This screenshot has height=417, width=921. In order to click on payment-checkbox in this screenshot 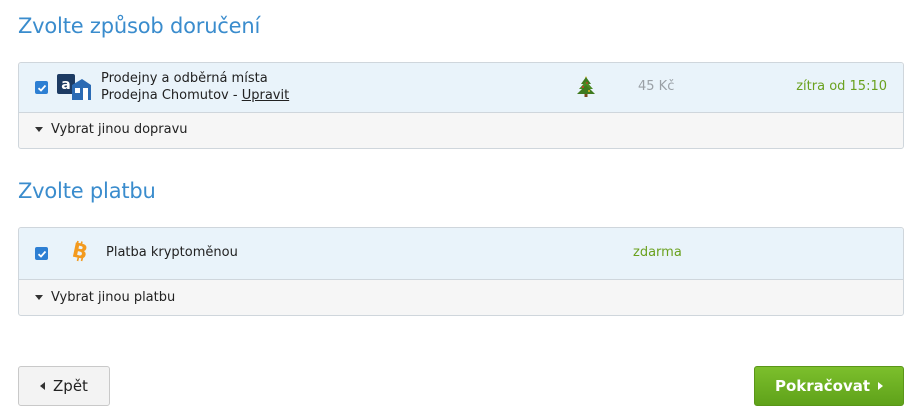, I will do `click(41, 253)`.